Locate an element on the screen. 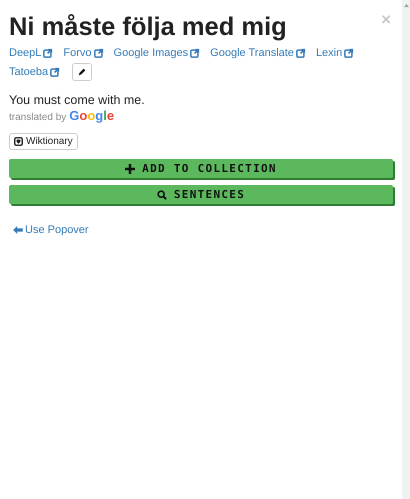 The height and width of the screenshot is (499, 410). google-logo: Google is located at coordinates (91, 116).